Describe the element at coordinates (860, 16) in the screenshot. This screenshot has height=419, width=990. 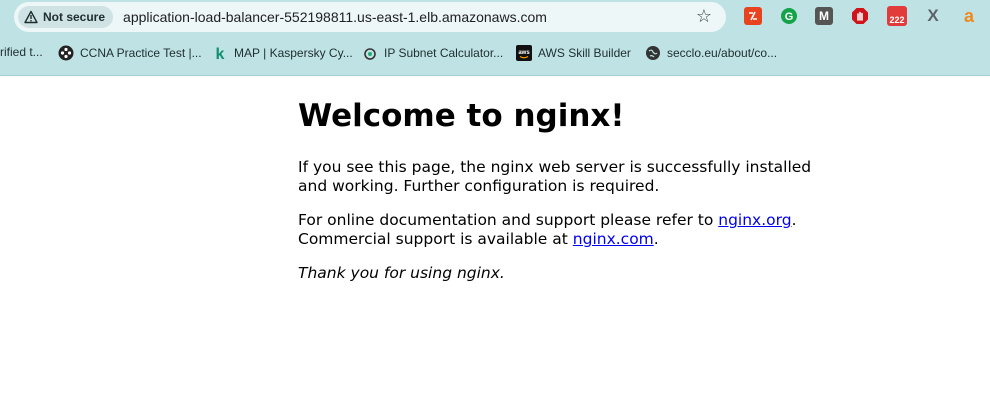
I see `adblock-icon` at that location.